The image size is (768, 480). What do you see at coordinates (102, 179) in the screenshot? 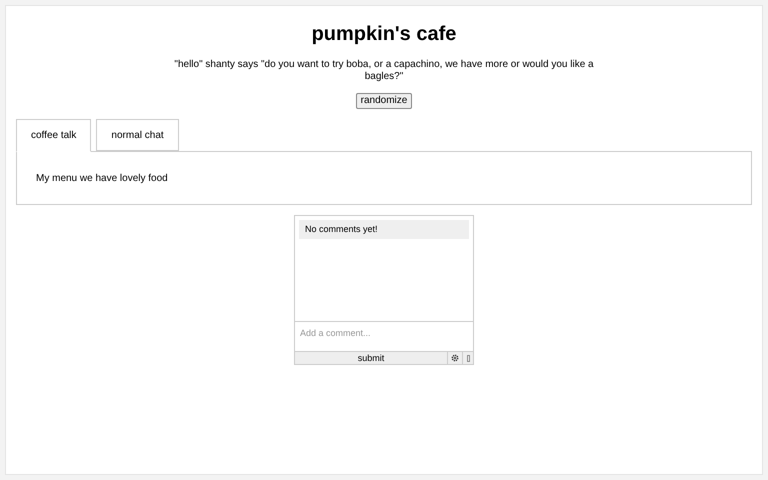
I see `panel-text: My menu we have lovely food` at bounding box center [102, 179].